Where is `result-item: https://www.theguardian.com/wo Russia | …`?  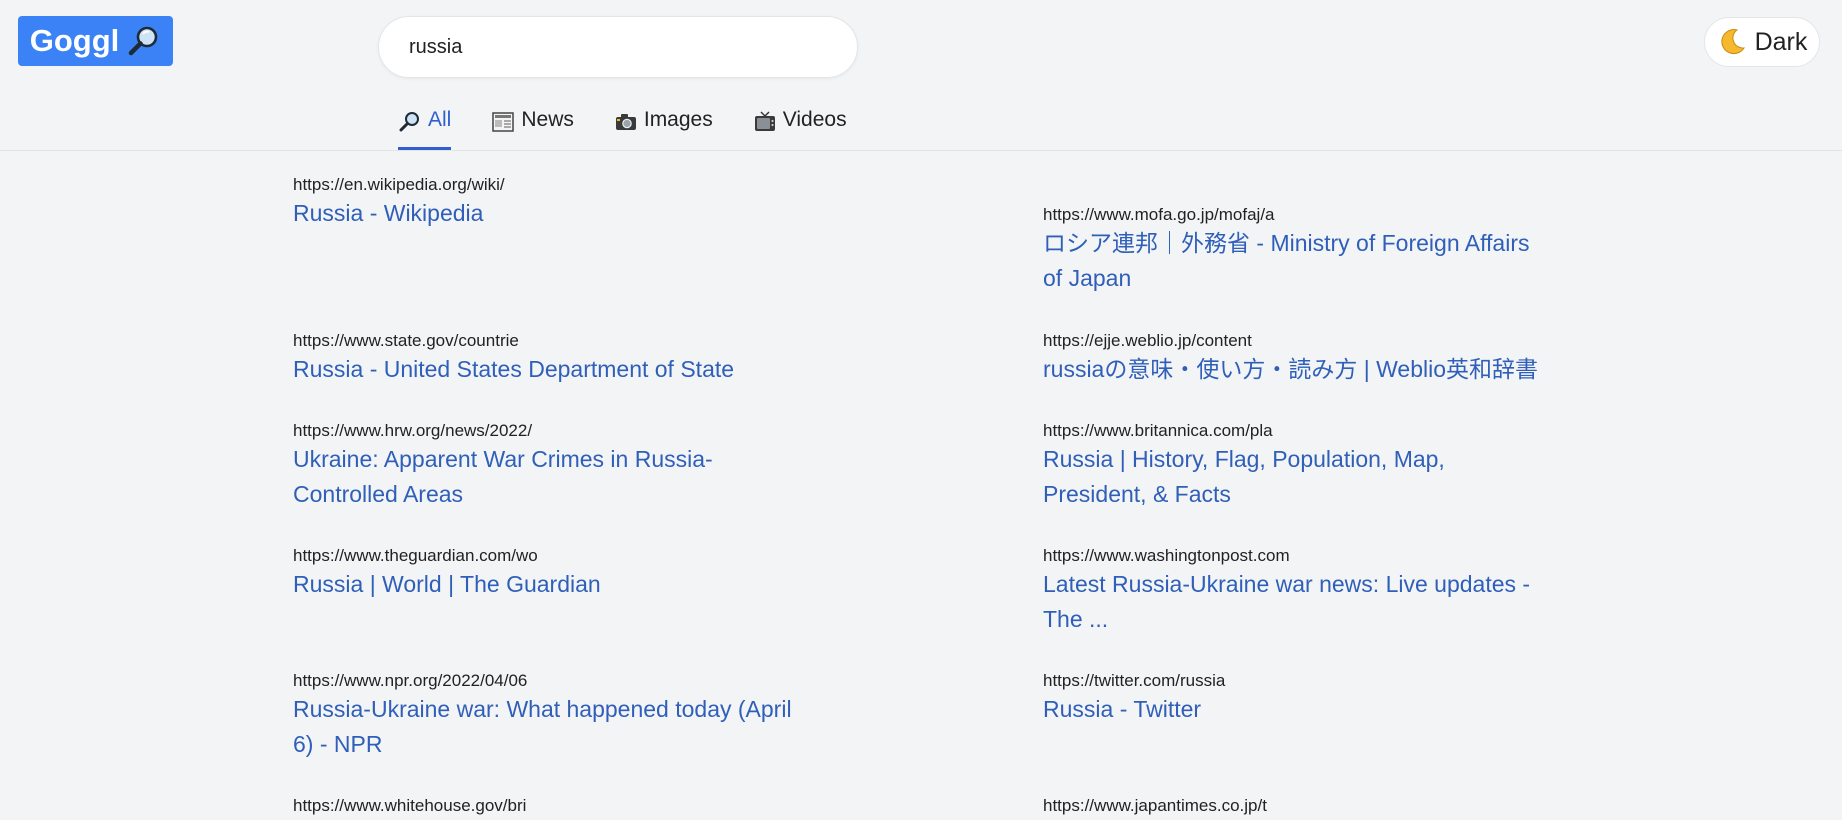 result-item: https://www.theguardian.com/wo Russia | … is located at coordinates (543, 573).